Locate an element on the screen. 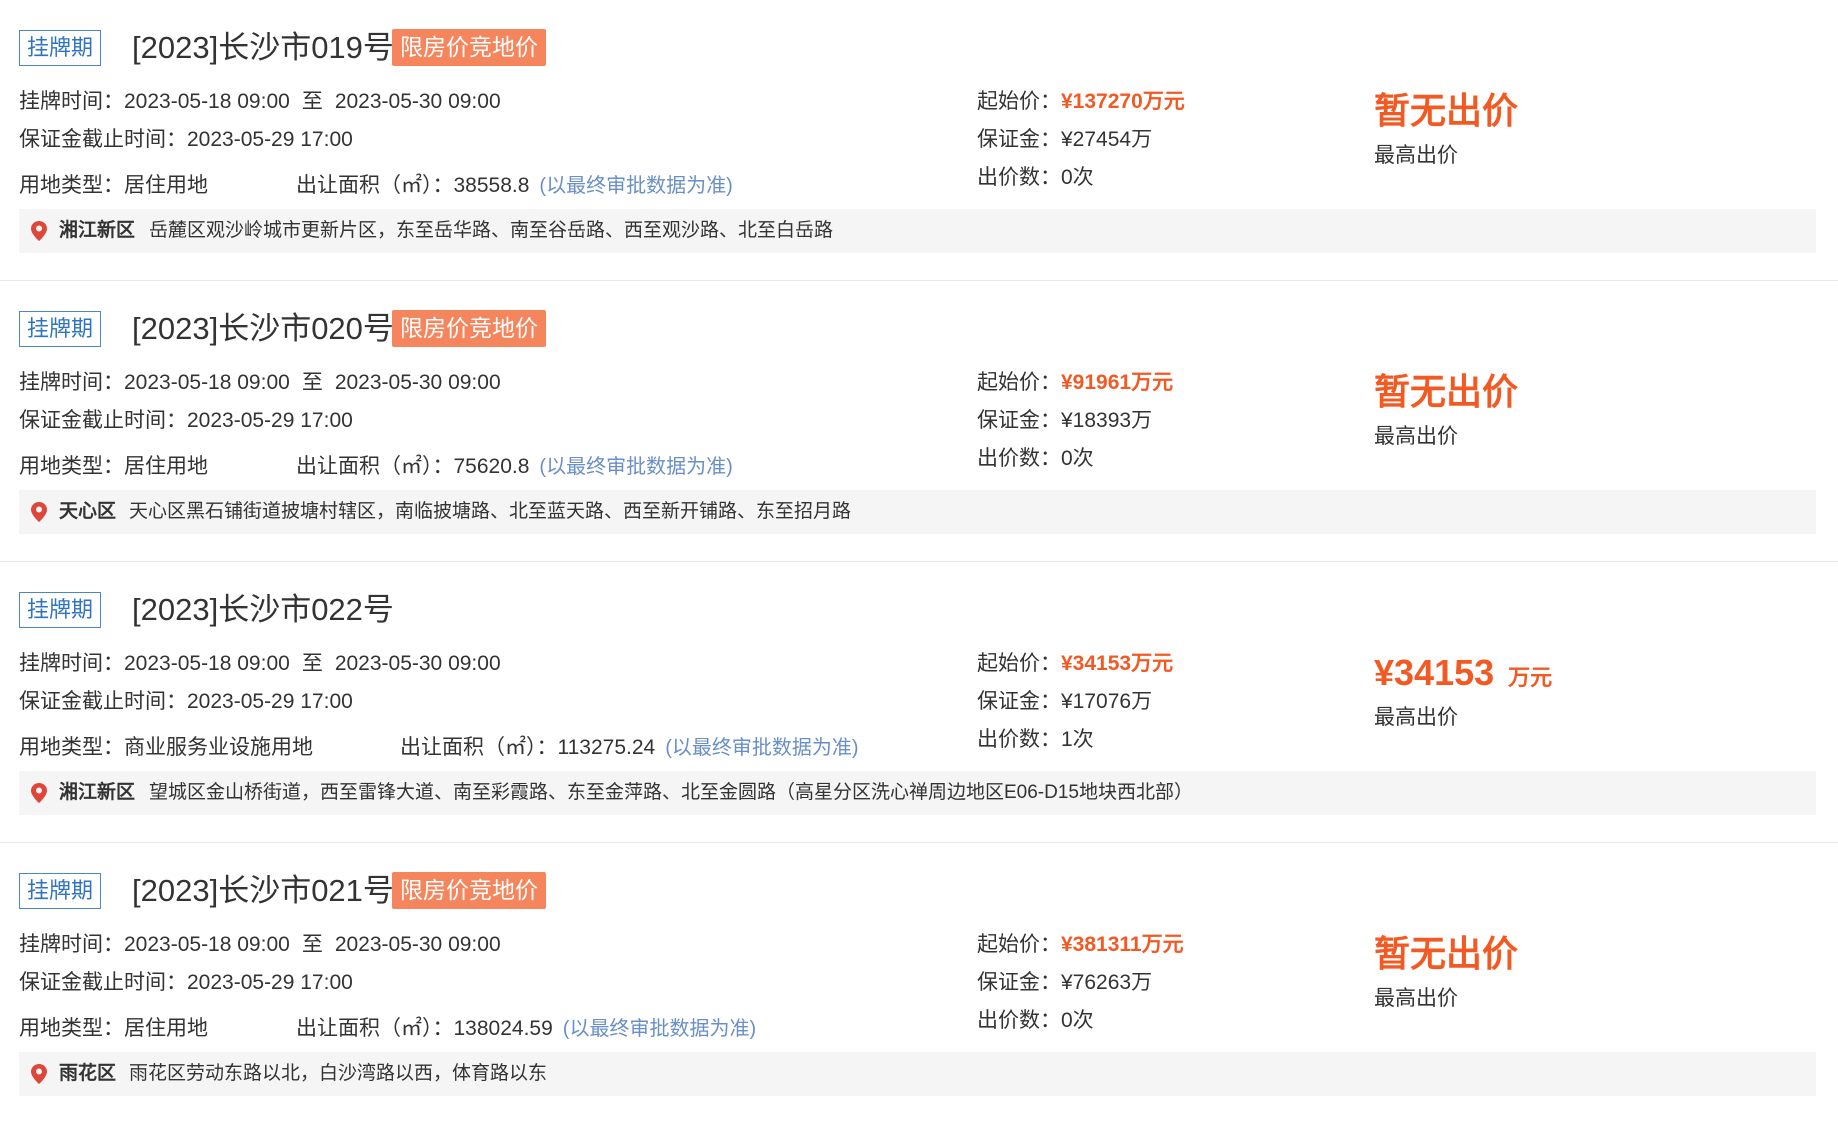 Image resolution: width=1838 pixels, height=1123 pixels. bid-count-value: 1次 is located at coordinates (1077, 739).